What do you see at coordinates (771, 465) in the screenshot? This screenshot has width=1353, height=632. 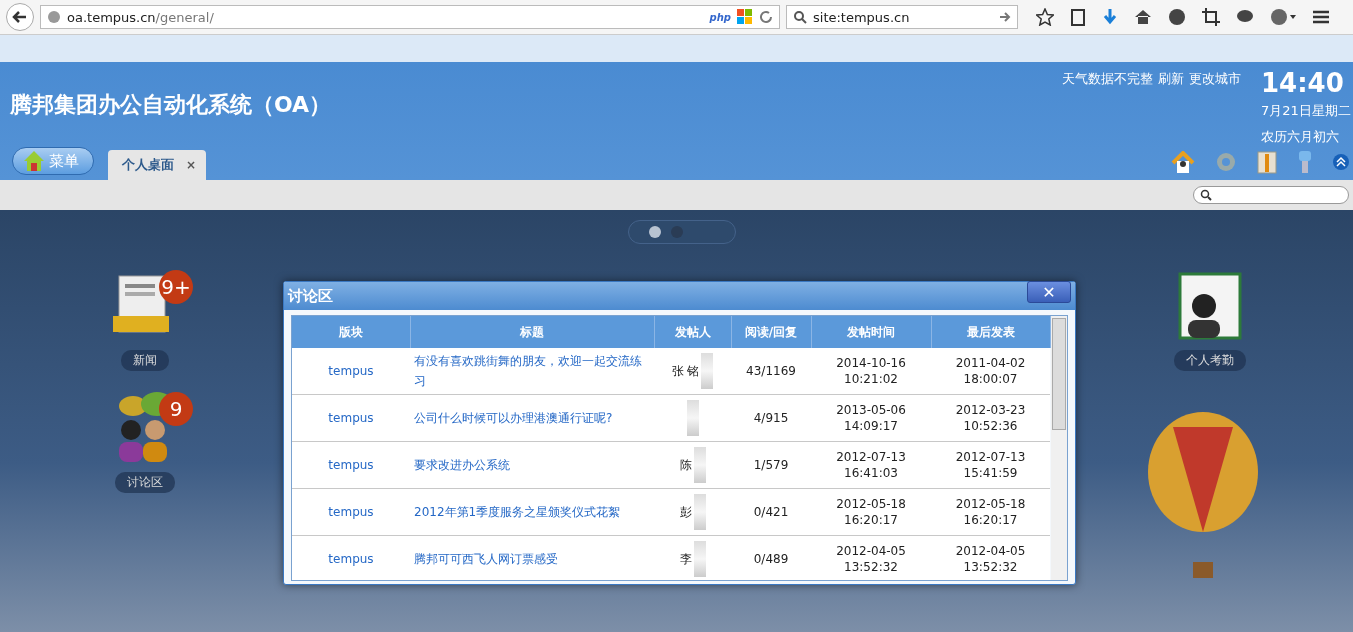 I see `counts-cell: 1/579` at bounding box center [771, 465].